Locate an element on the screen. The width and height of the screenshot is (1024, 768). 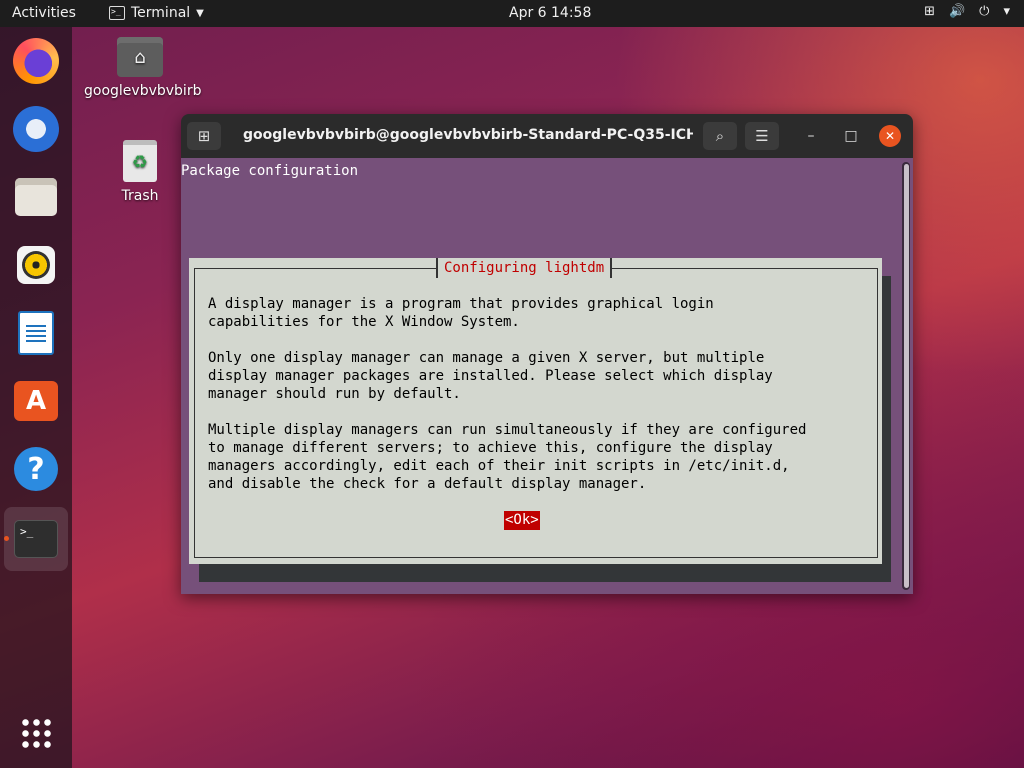
software-store-icon: A is located at coordinates (36, 401).